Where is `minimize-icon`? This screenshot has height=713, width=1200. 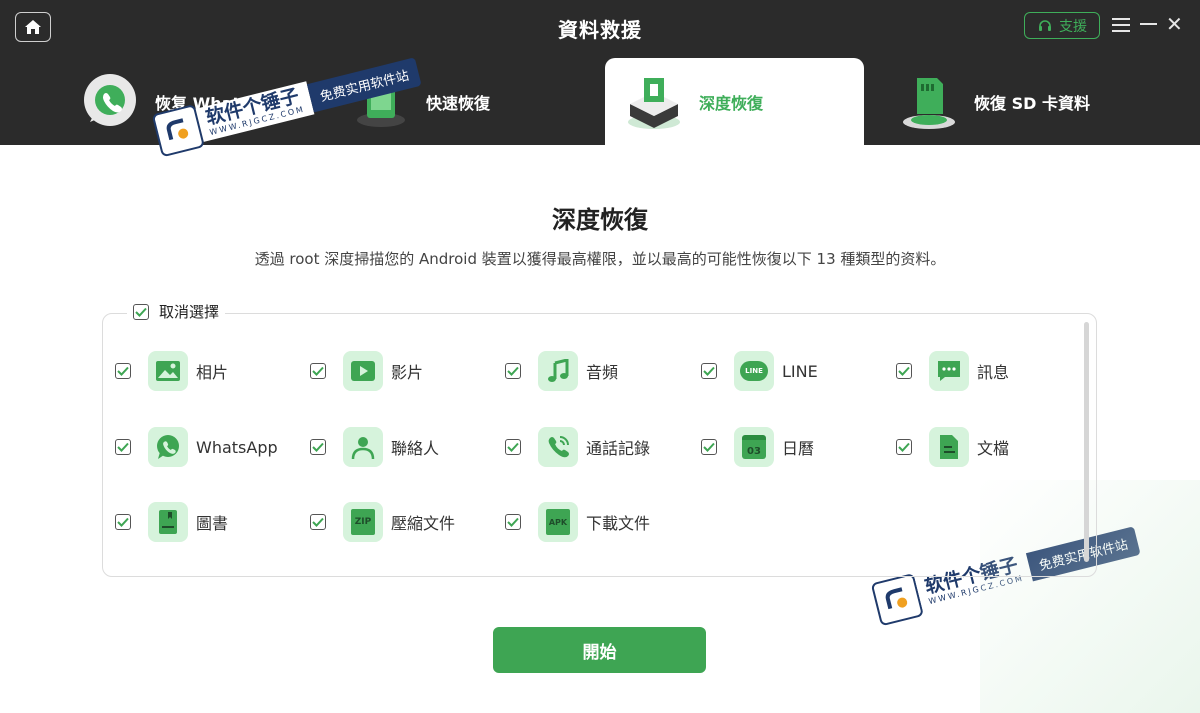 minimize-icon is located at coordinates (1148, 24).